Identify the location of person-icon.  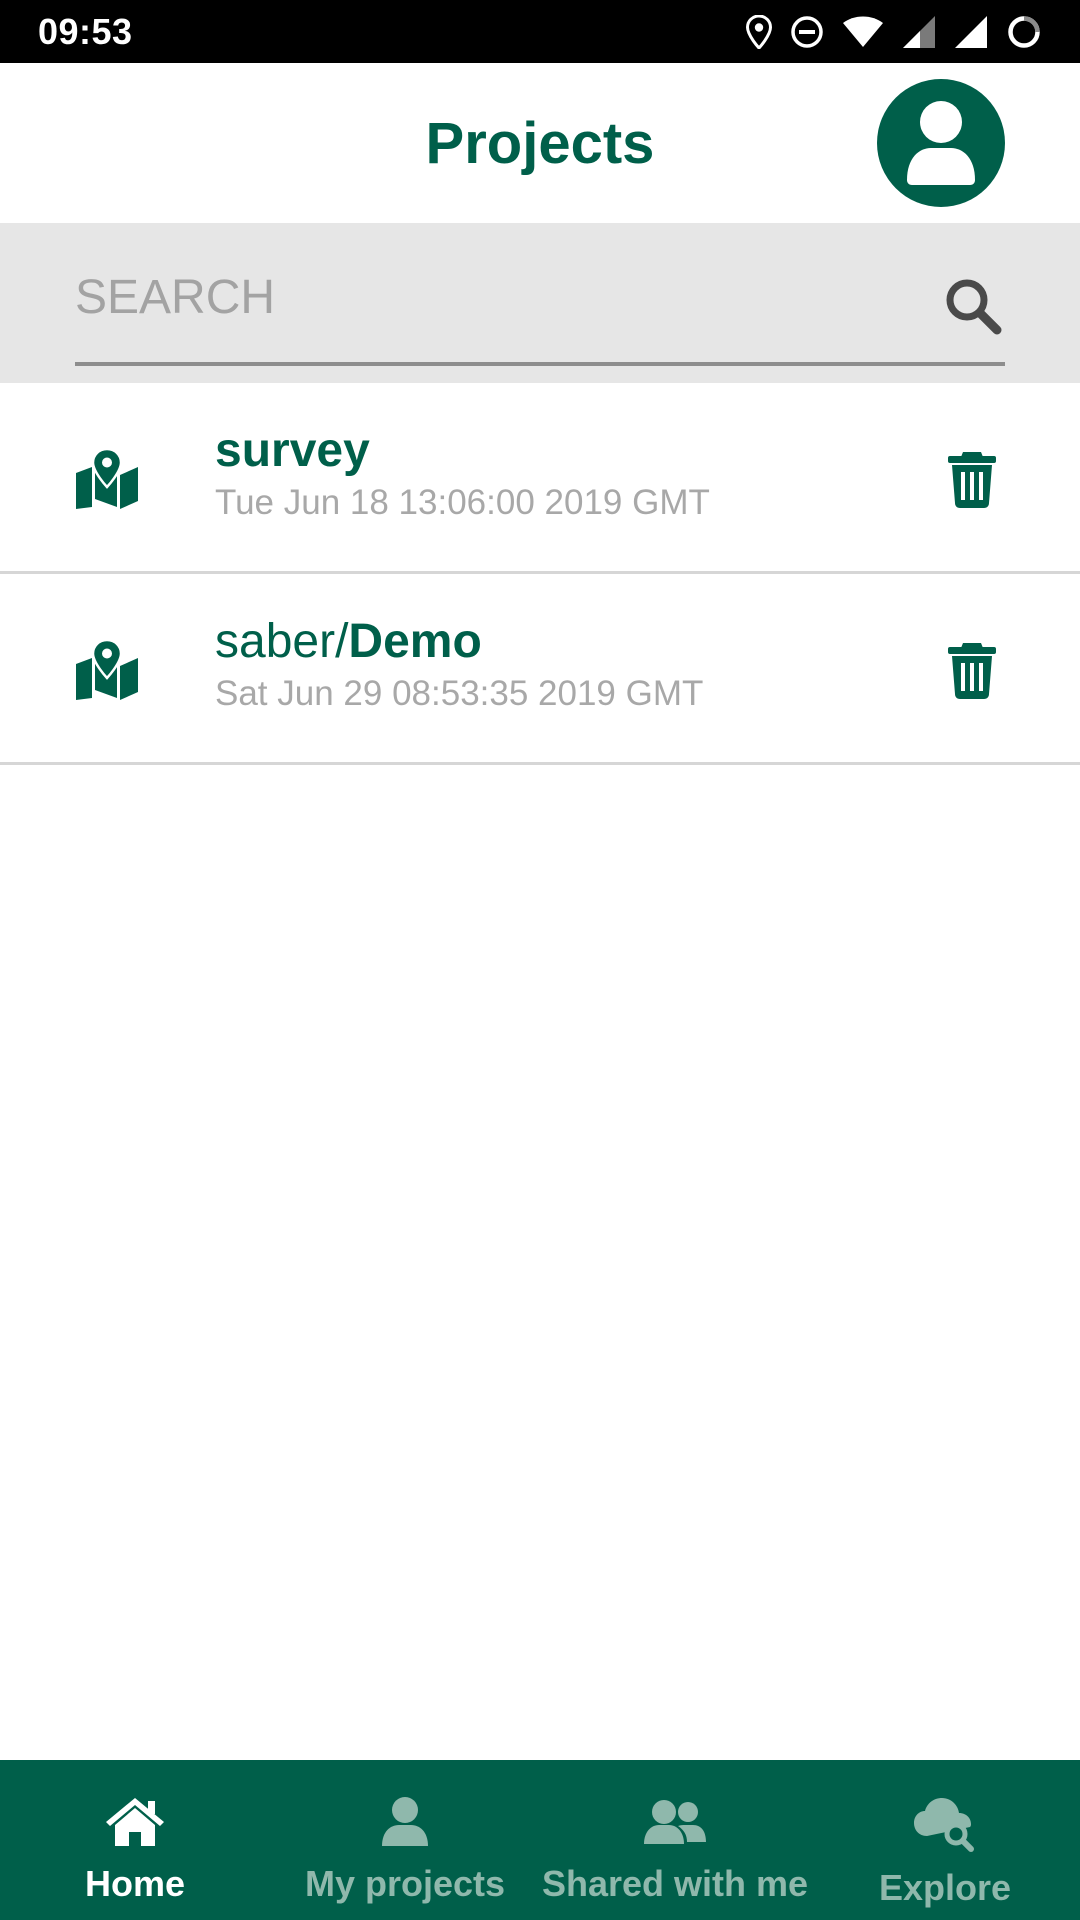
(405, 1824).